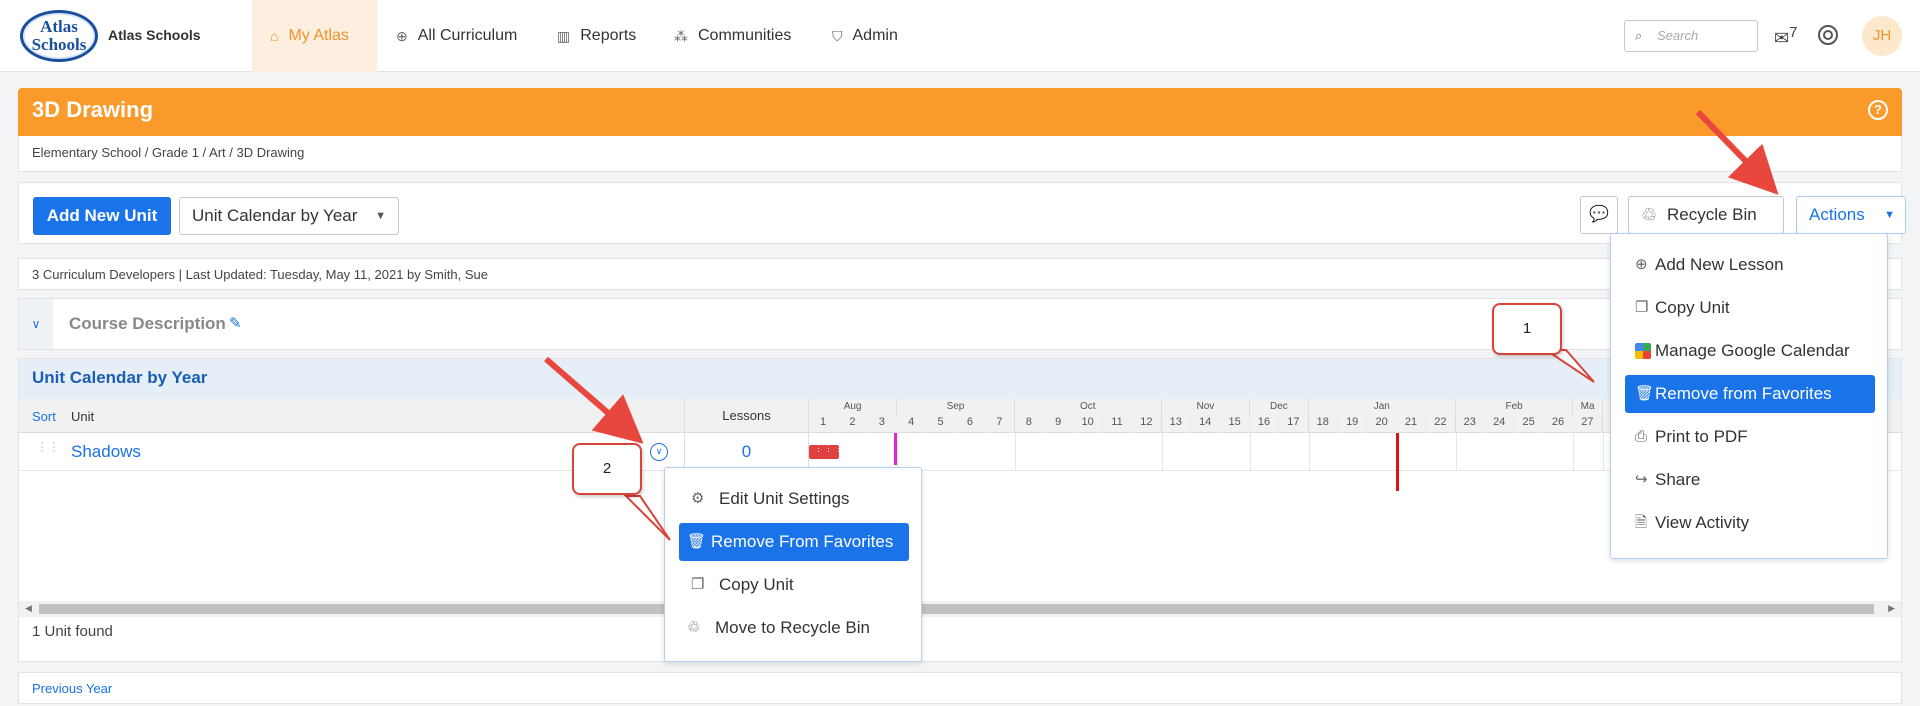 The image size is (1920, 706). I want to click on menu-item-remove-from-favorites: 🗑 Remove From Favorites, so click(794, 542).